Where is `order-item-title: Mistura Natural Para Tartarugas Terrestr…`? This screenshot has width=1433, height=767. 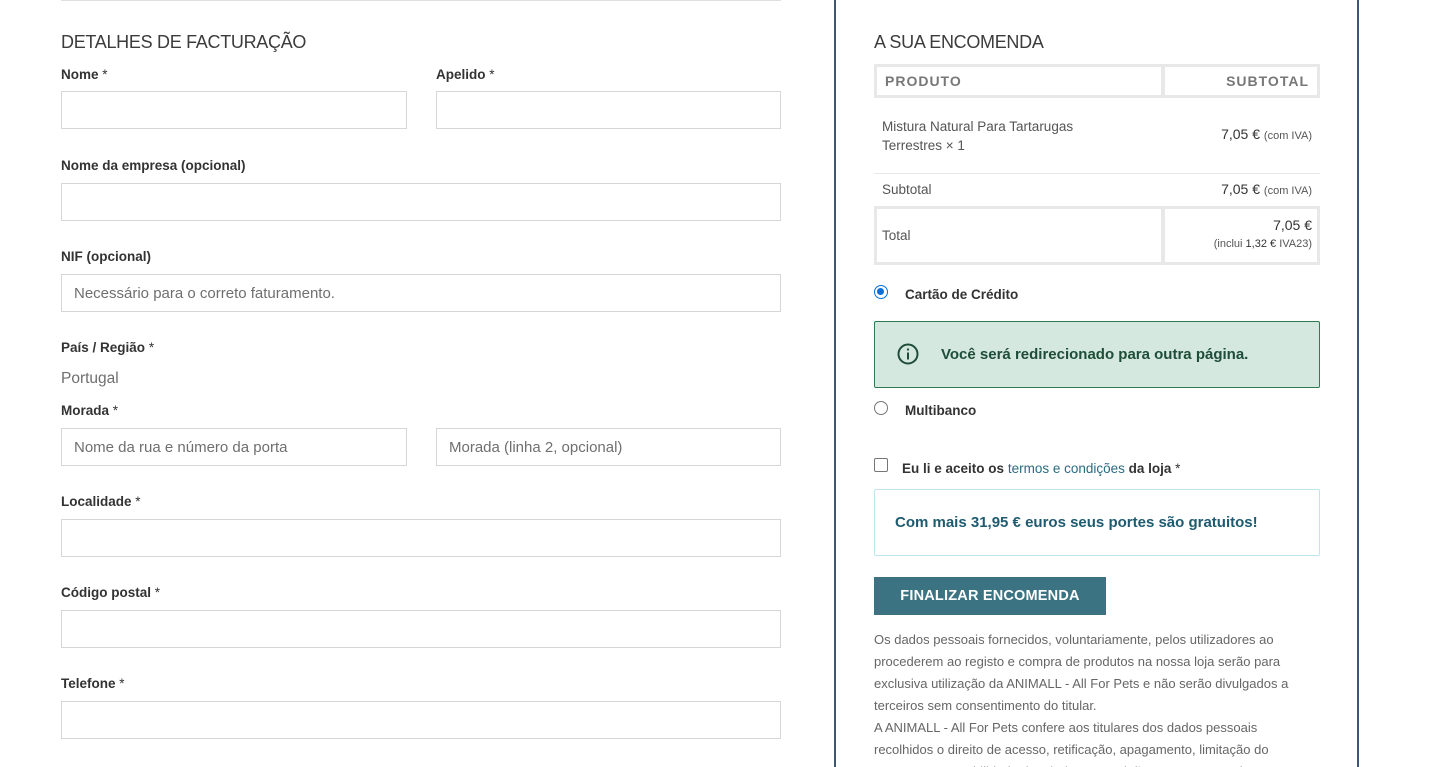
order-item-title: Mistura Natural Para Tartarugas Terrestr… is located at coordinates (978, 136).